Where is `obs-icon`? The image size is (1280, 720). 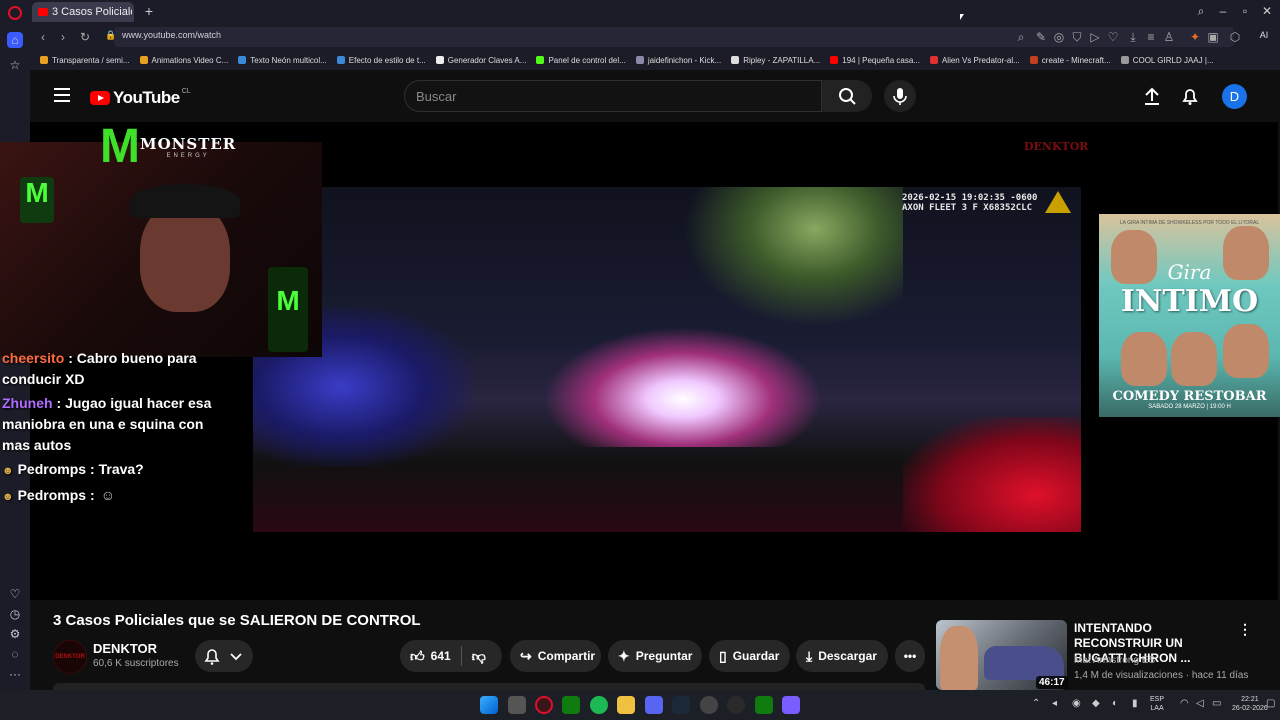
obs-icon is located at coordinates (709, 705).